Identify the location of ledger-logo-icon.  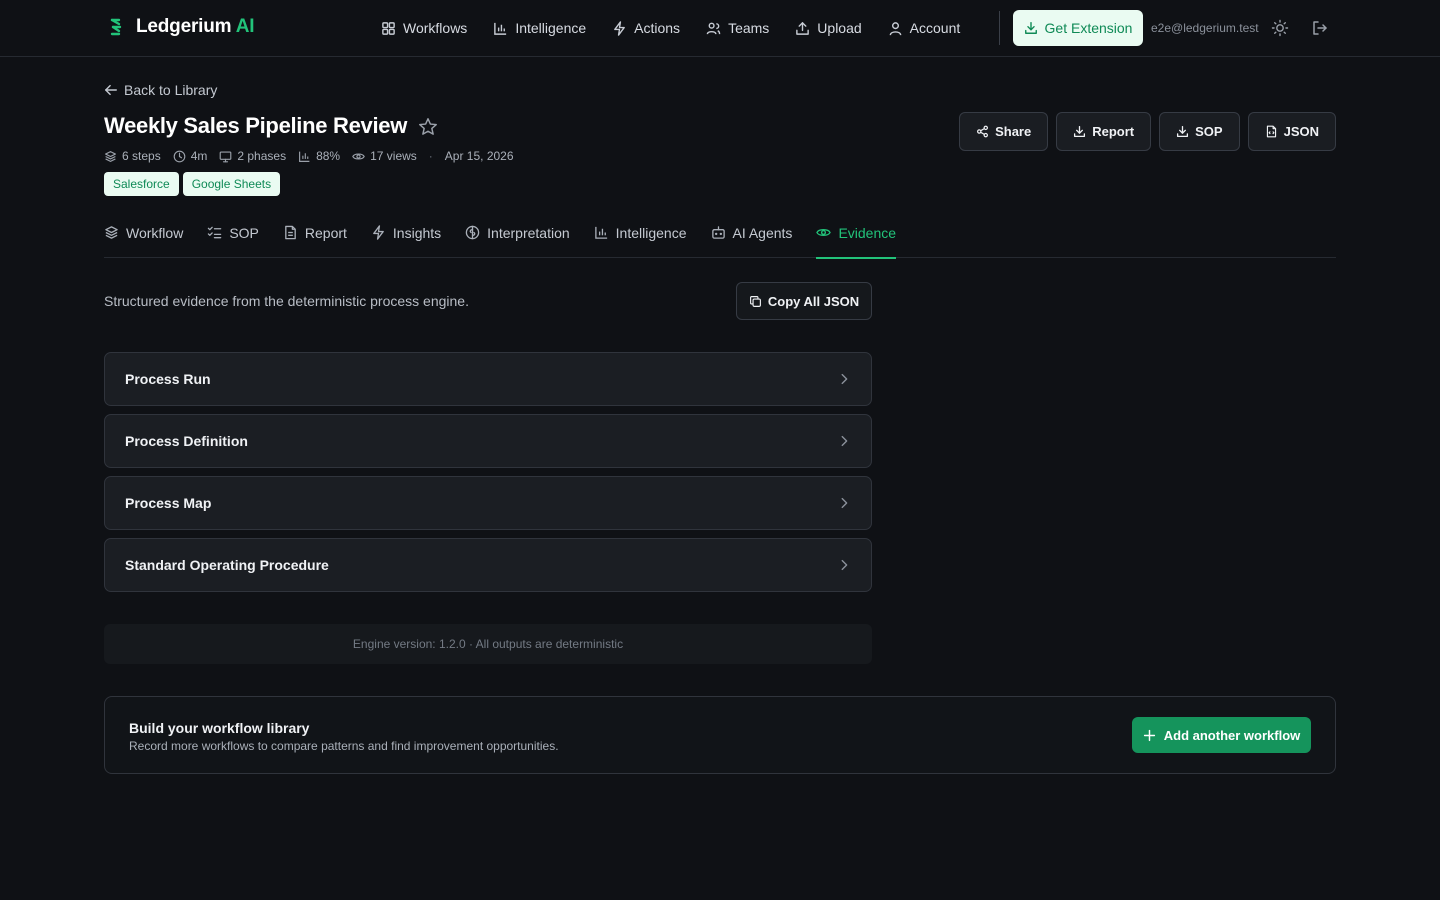
(116, 27).